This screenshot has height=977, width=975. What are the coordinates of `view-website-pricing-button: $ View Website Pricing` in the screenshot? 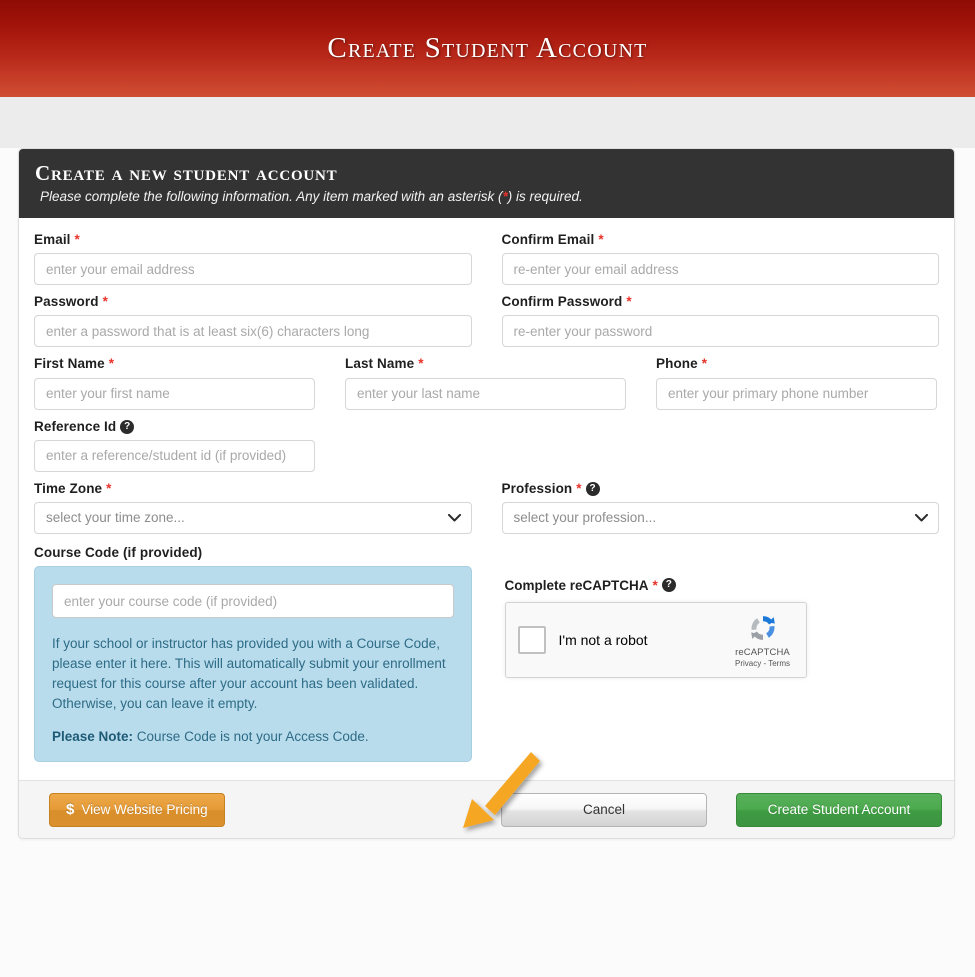 It's located at (137, 809).